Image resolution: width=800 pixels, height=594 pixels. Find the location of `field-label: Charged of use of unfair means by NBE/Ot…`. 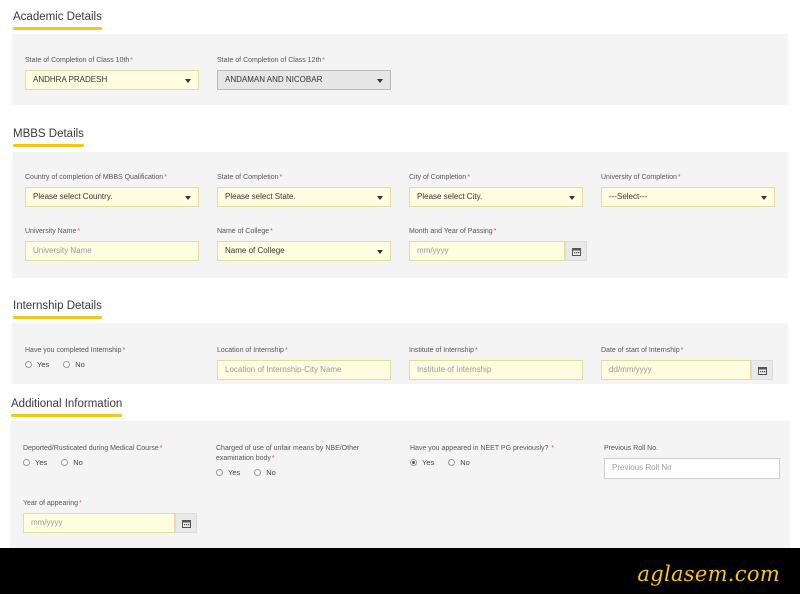

field-label: Charged of use of unfair means by NBE/Ot… is located at coordinates (288, 453).